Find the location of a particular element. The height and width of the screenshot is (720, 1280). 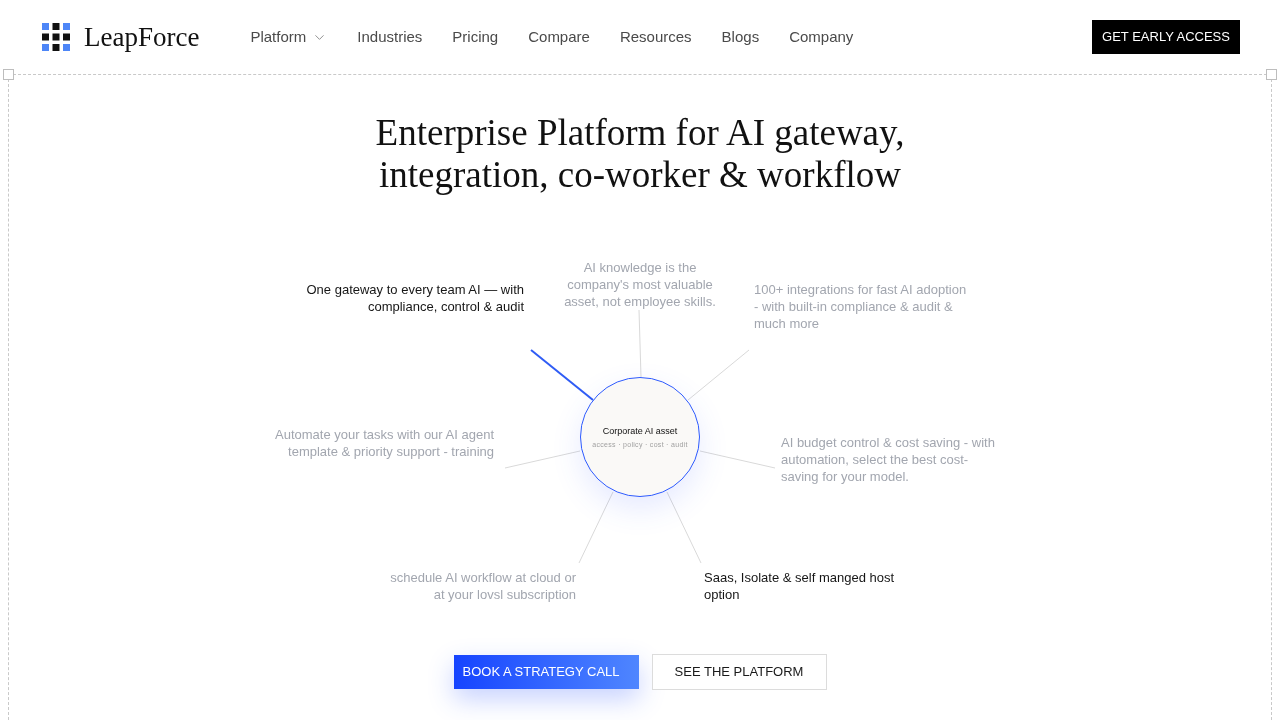

nav-link: Company is located at coordinates (821, 37).